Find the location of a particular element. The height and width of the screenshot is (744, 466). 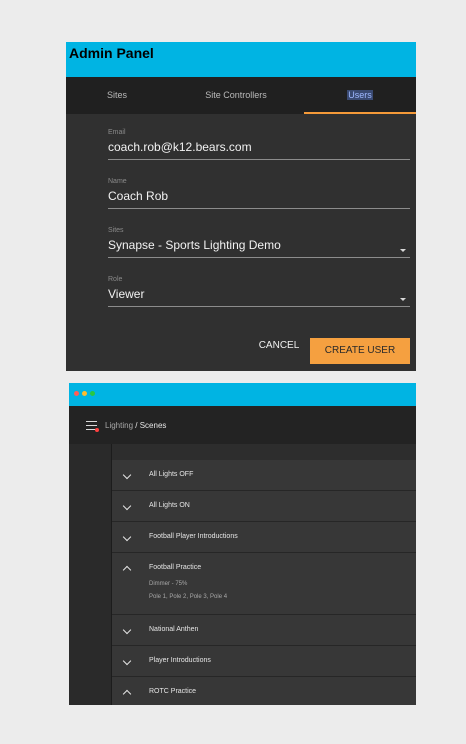

role-label: Role is located at coordinates (115, 279).